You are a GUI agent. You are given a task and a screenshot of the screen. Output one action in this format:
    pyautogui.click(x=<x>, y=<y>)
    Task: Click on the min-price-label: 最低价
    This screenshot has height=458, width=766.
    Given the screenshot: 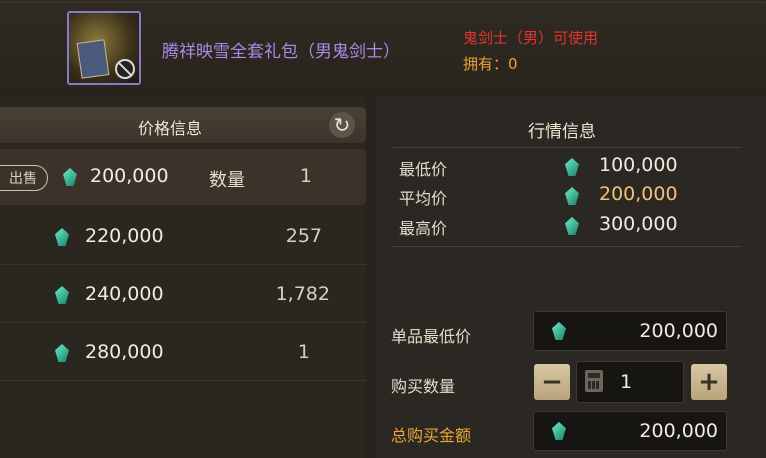 What is the action you would take?
    pyautogui.click(x=423, y=169)
    